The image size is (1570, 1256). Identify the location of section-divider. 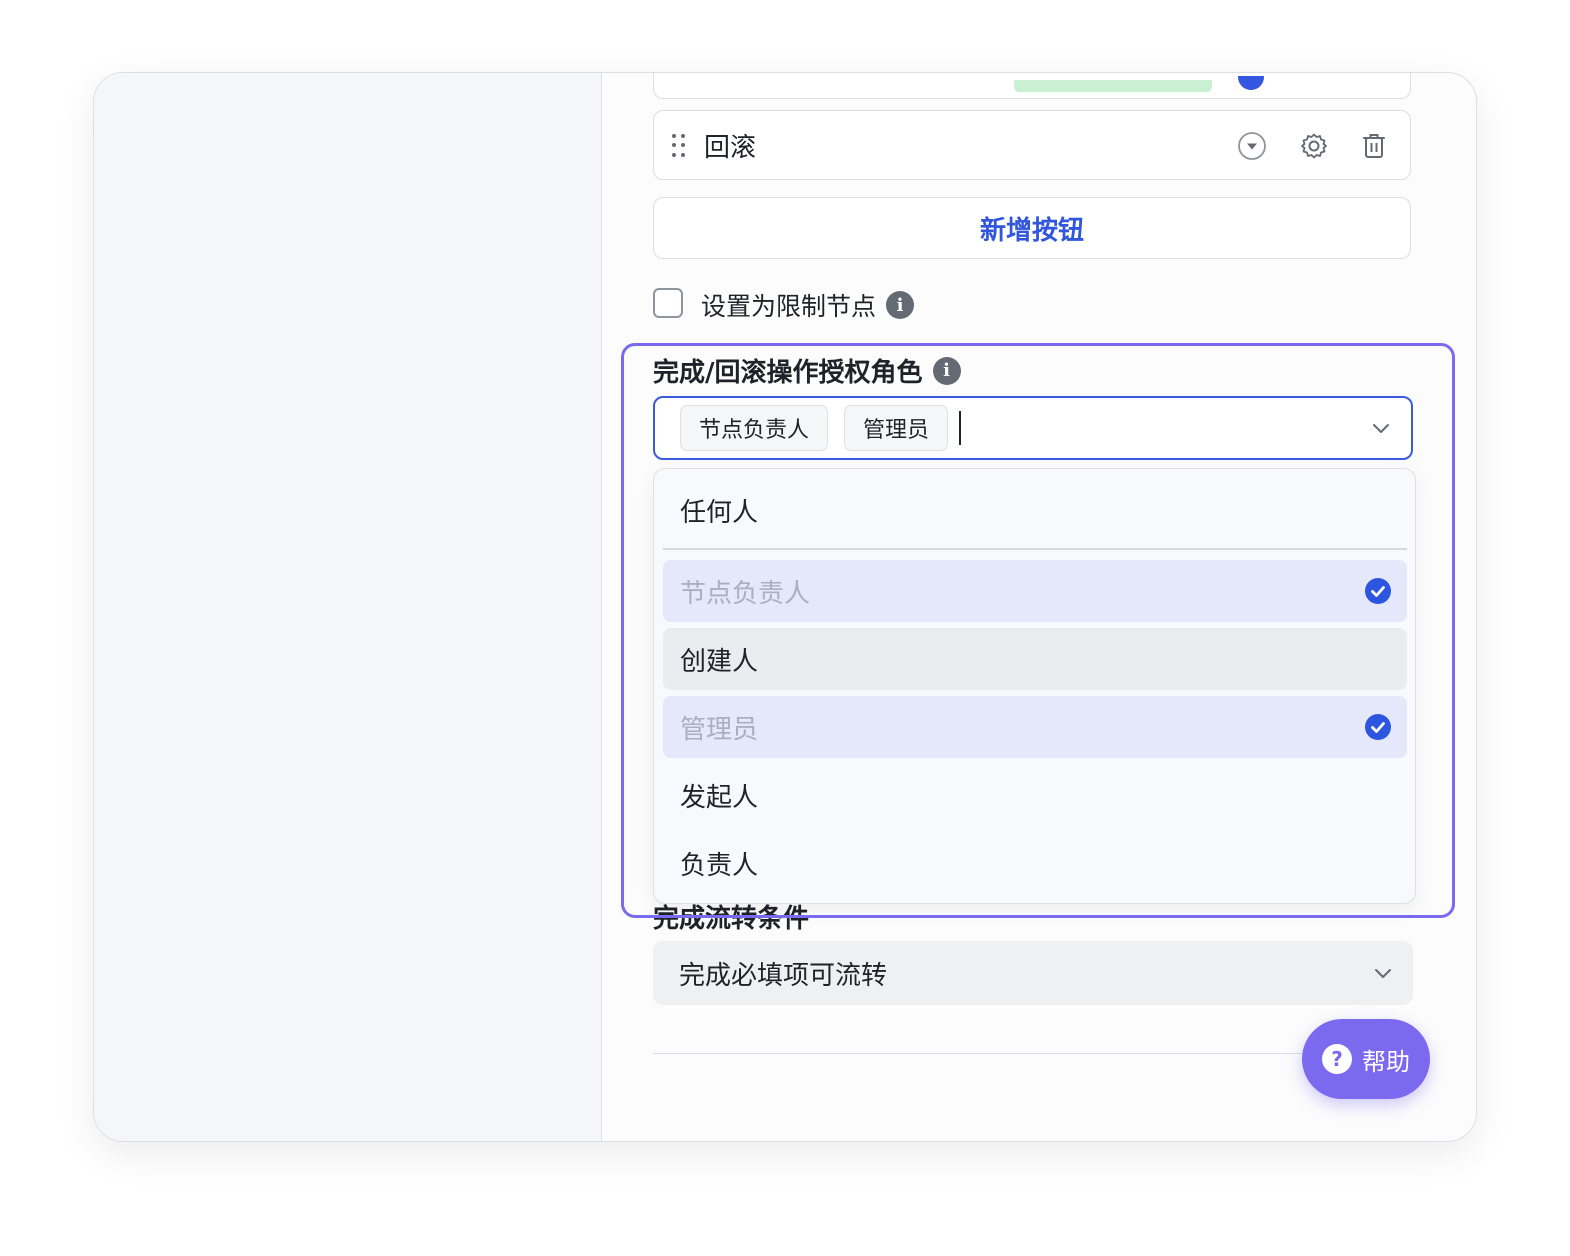
(1033, 1053).